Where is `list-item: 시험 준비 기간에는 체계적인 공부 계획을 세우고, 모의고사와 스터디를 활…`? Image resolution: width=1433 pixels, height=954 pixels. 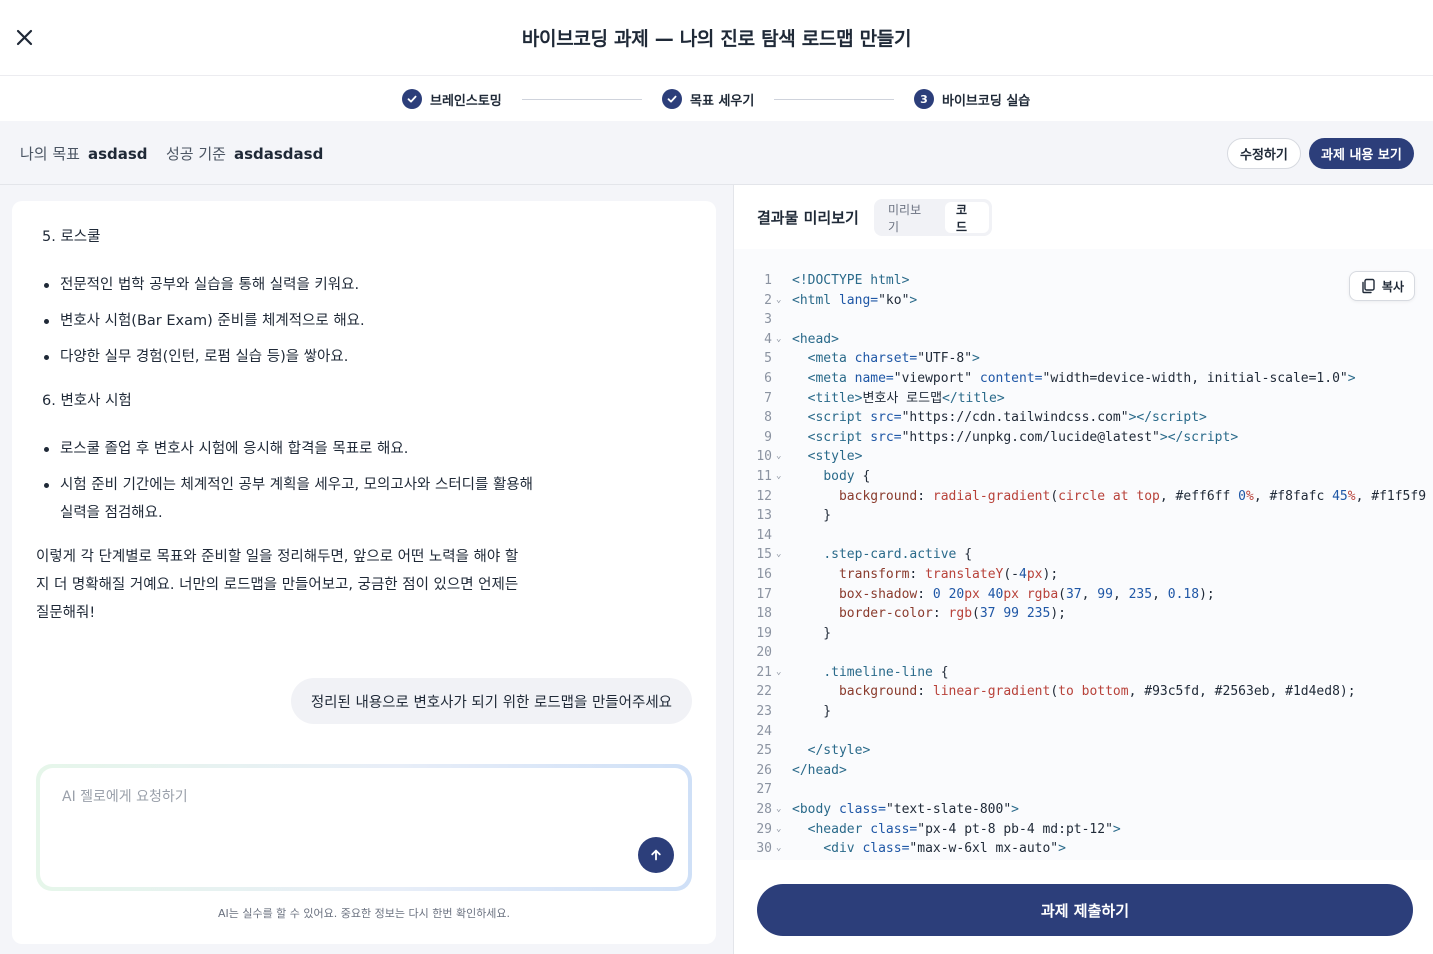
list-item: 시험 준비 기간에는 체계적인 공부 계획을 세우고, 모의고사와 스터디를 활… is located at coordinates (286, 499).